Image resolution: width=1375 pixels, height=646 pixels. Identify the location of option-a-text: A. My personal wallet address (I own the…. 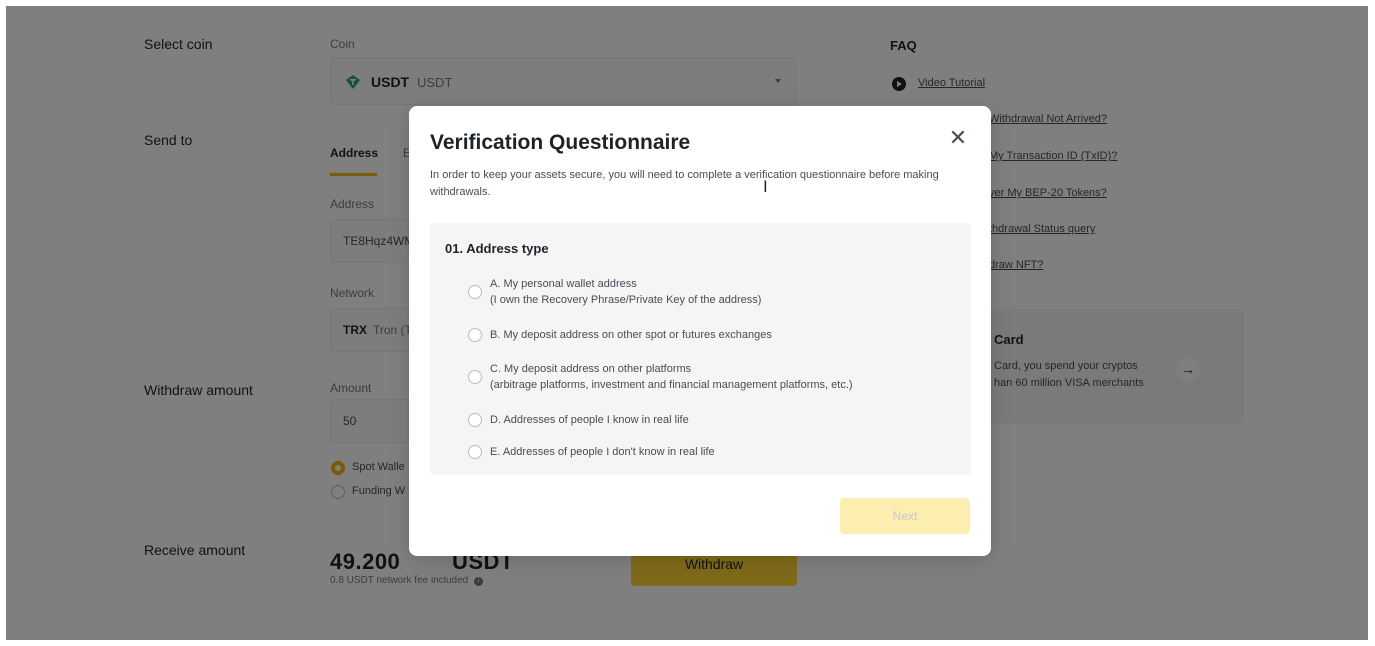
(625, 292).